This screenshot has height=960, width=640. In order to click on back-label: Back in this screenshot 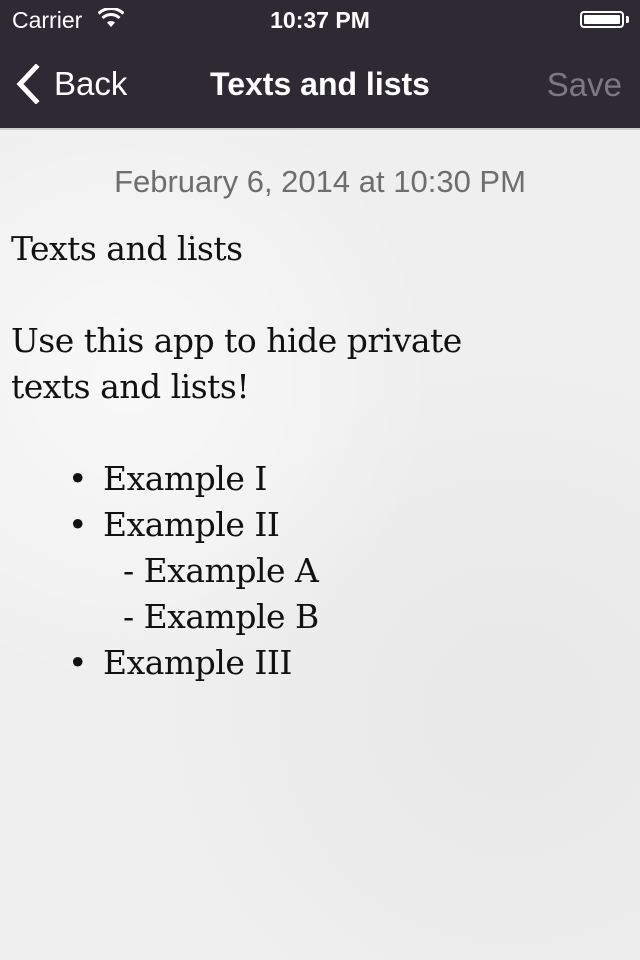, I will do `click(91, 83)`.